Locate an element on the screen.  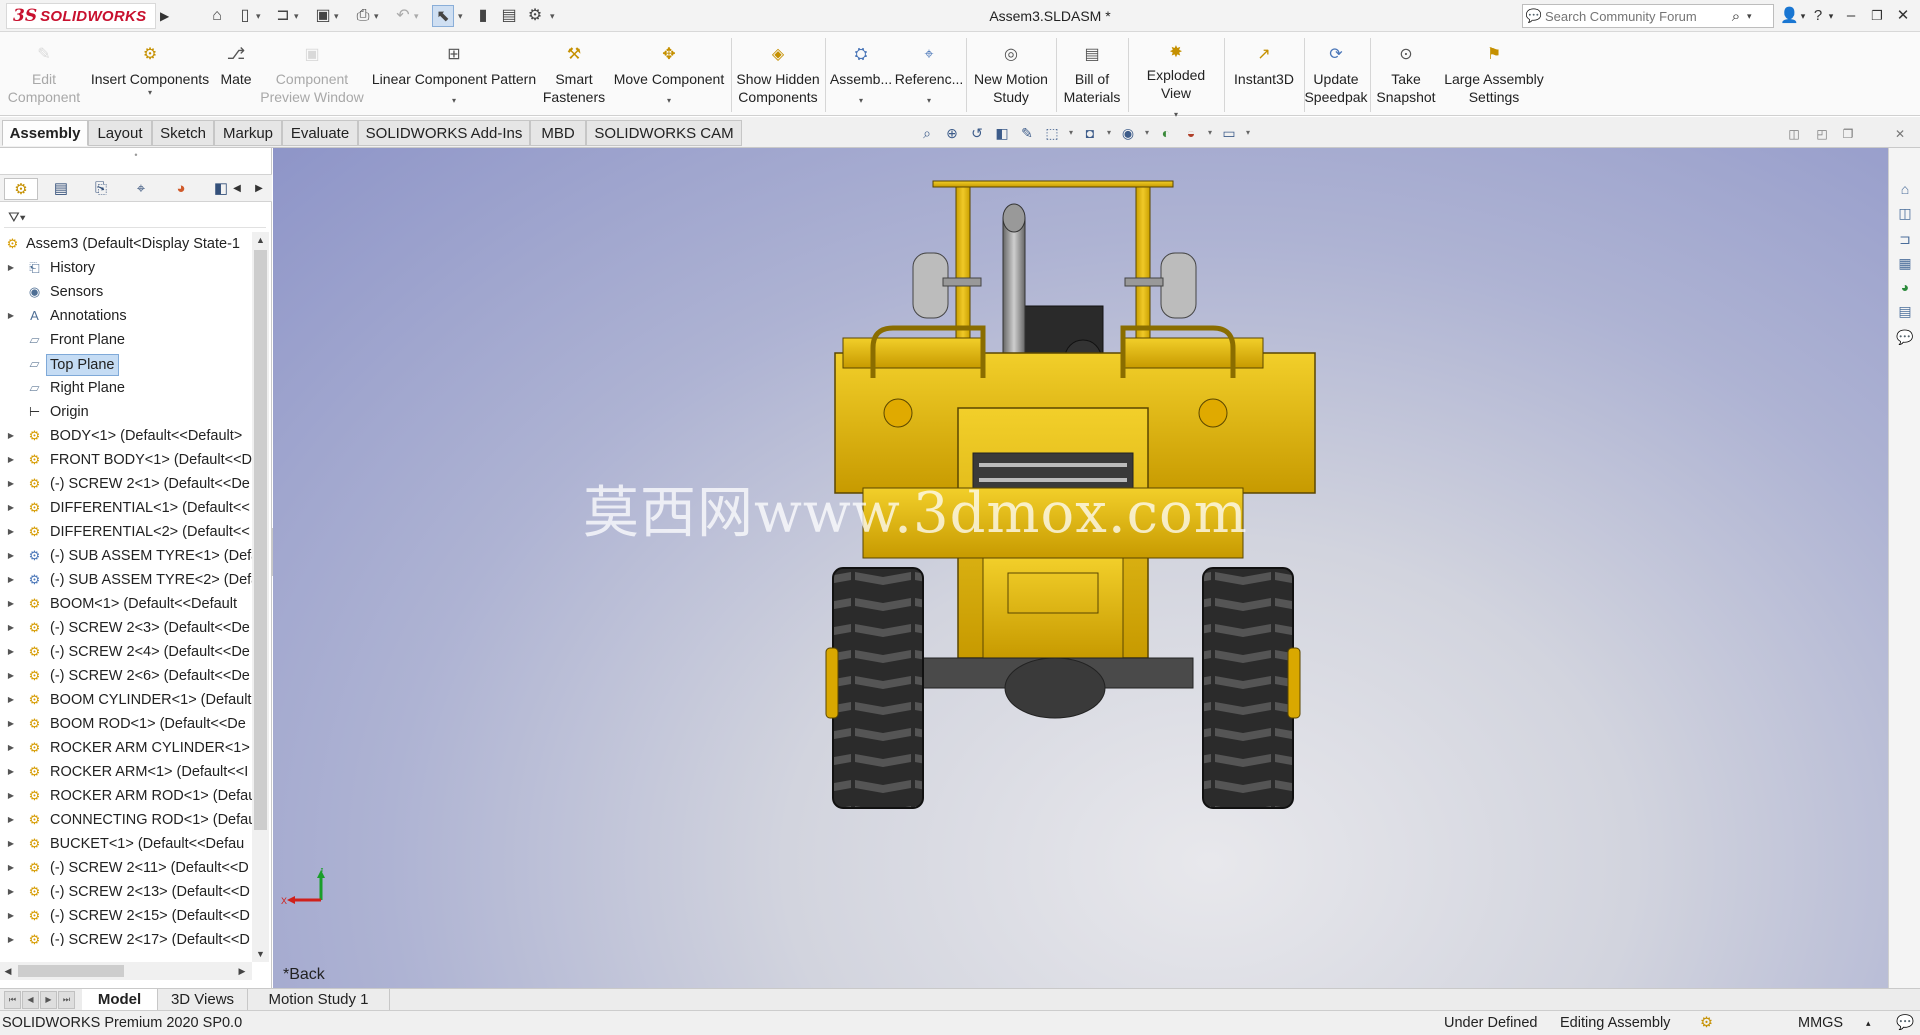
tree-item: ▶ ⚙ BOOM<1> (Default<<Default is located at coordinates (126, 604).